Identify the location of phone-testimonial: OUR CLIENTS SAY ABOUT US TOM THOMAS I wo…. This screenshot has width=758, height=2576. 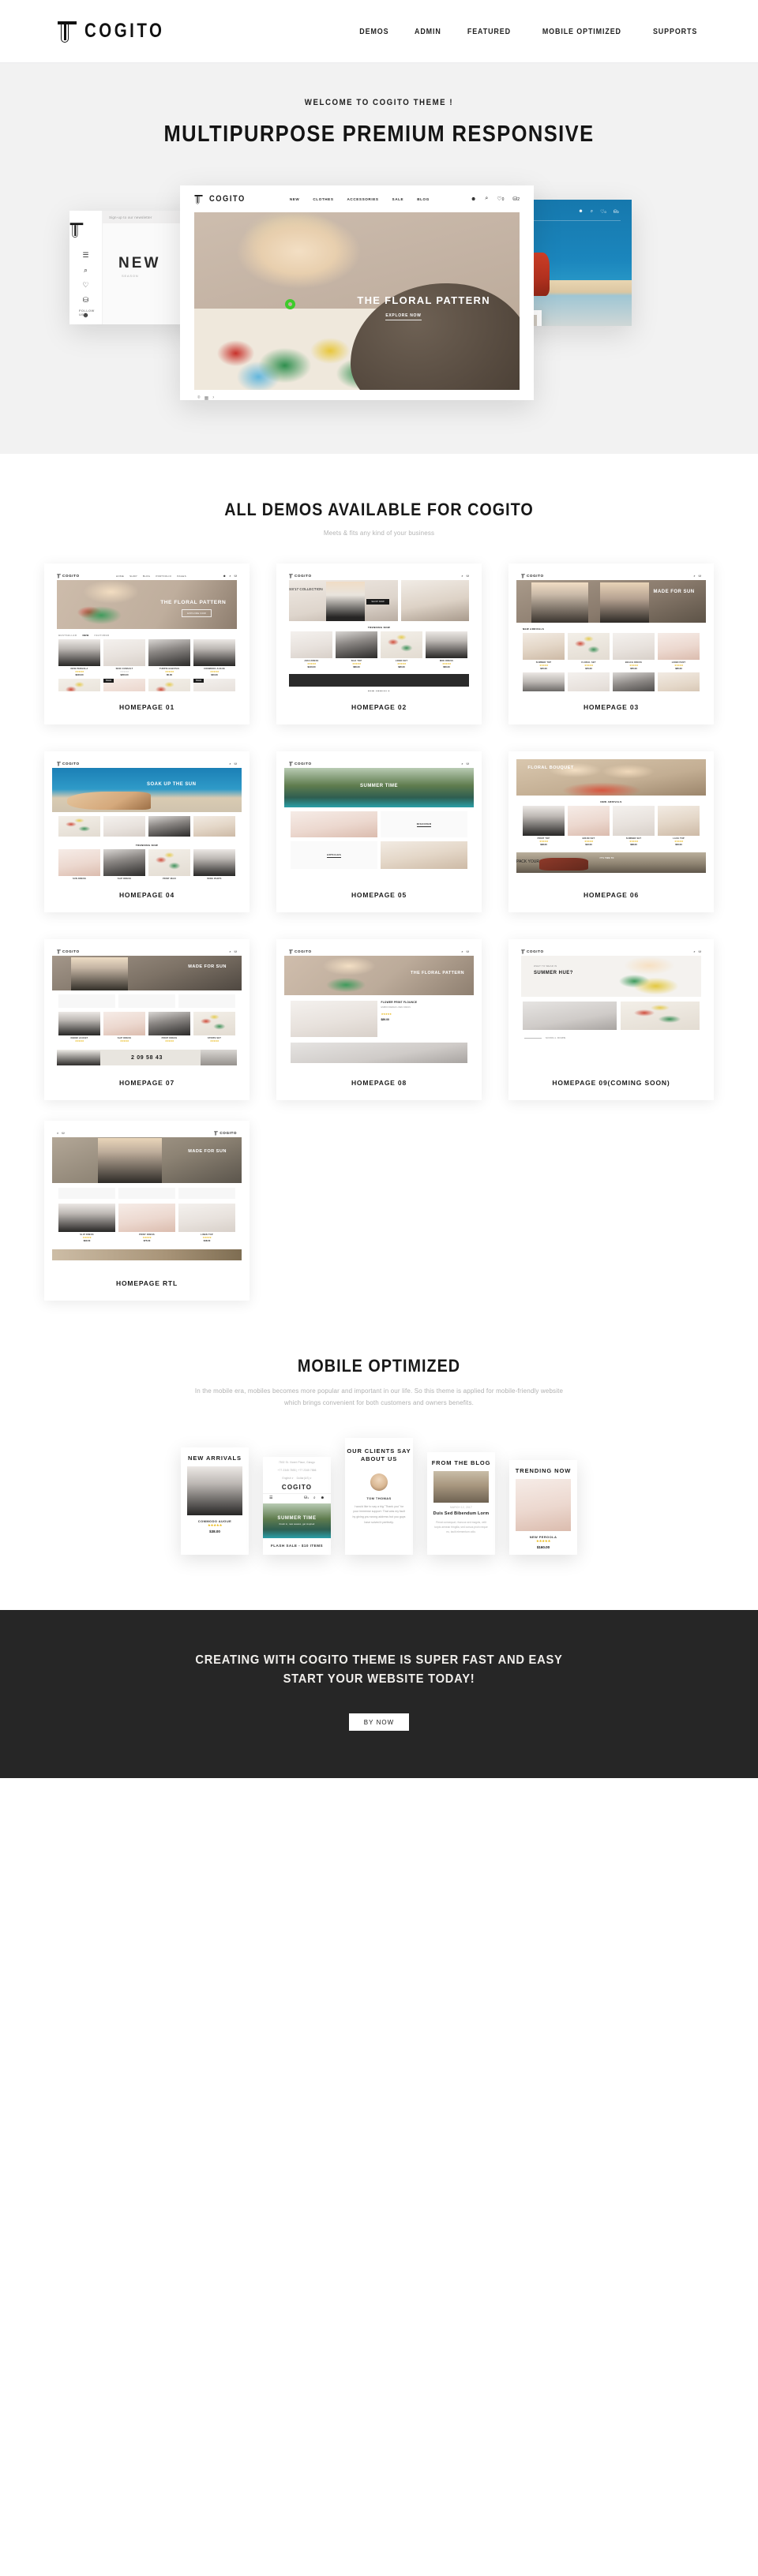
(379, 1496).